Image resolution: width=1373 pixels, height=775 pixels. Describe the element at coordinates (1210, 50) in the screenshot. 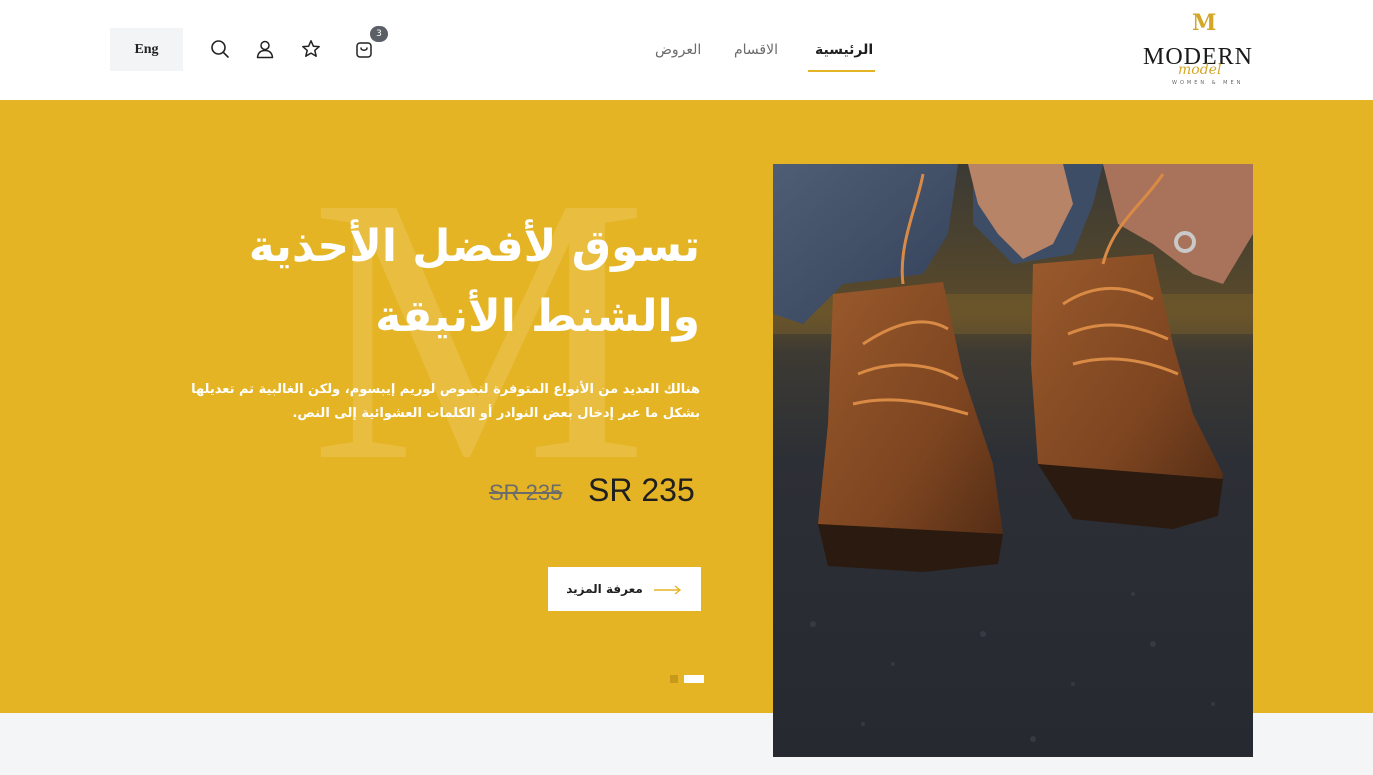

I see `brand-logo: M MODERN model WOMEN & MEN` at that location.